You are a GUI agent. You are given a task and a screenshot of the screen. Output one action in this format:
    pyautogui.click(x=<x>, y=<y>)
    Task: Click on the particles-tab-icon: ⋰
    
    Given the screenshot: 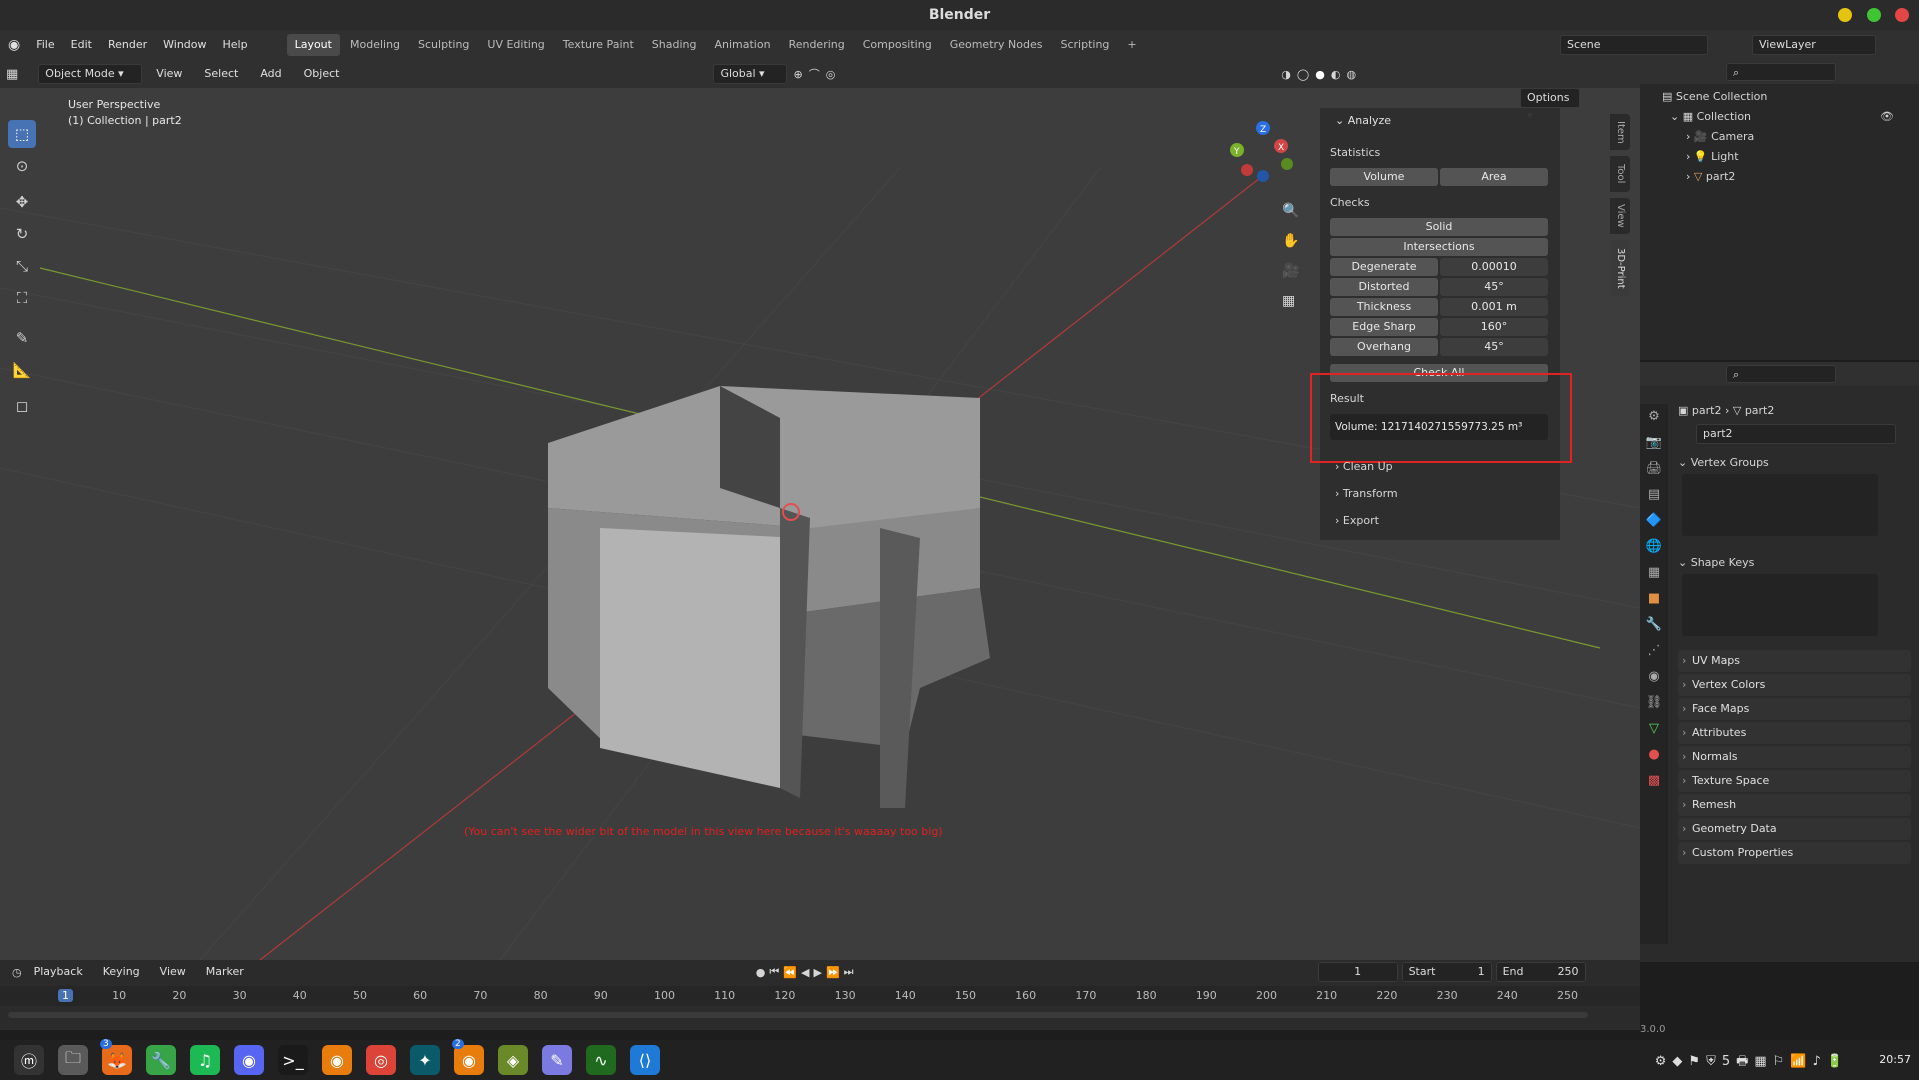 What is the action you would take?
    pyautogui.click(x=1654, y=651)
    